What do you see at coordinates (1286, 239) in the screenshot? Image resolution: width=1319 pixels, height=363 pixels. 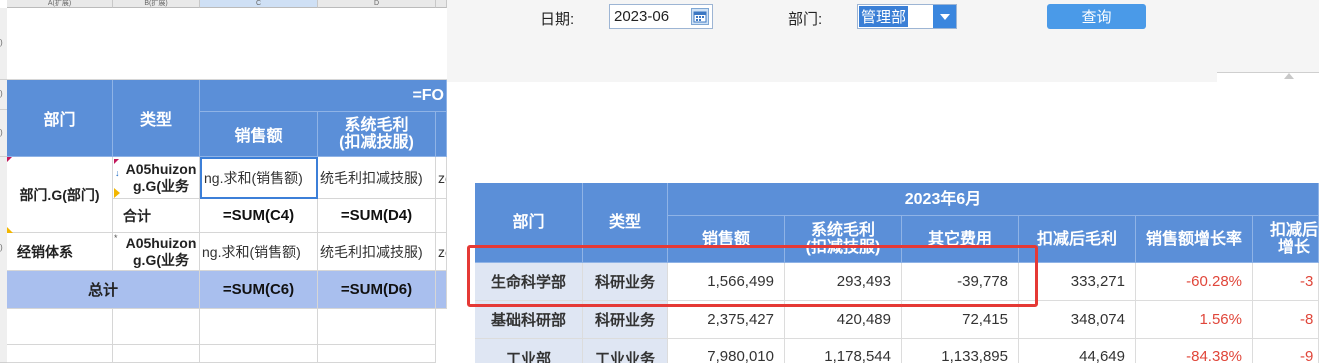 I see `table-header-net-growth: 扣减后 增长` at bounding box center [1286, 239].